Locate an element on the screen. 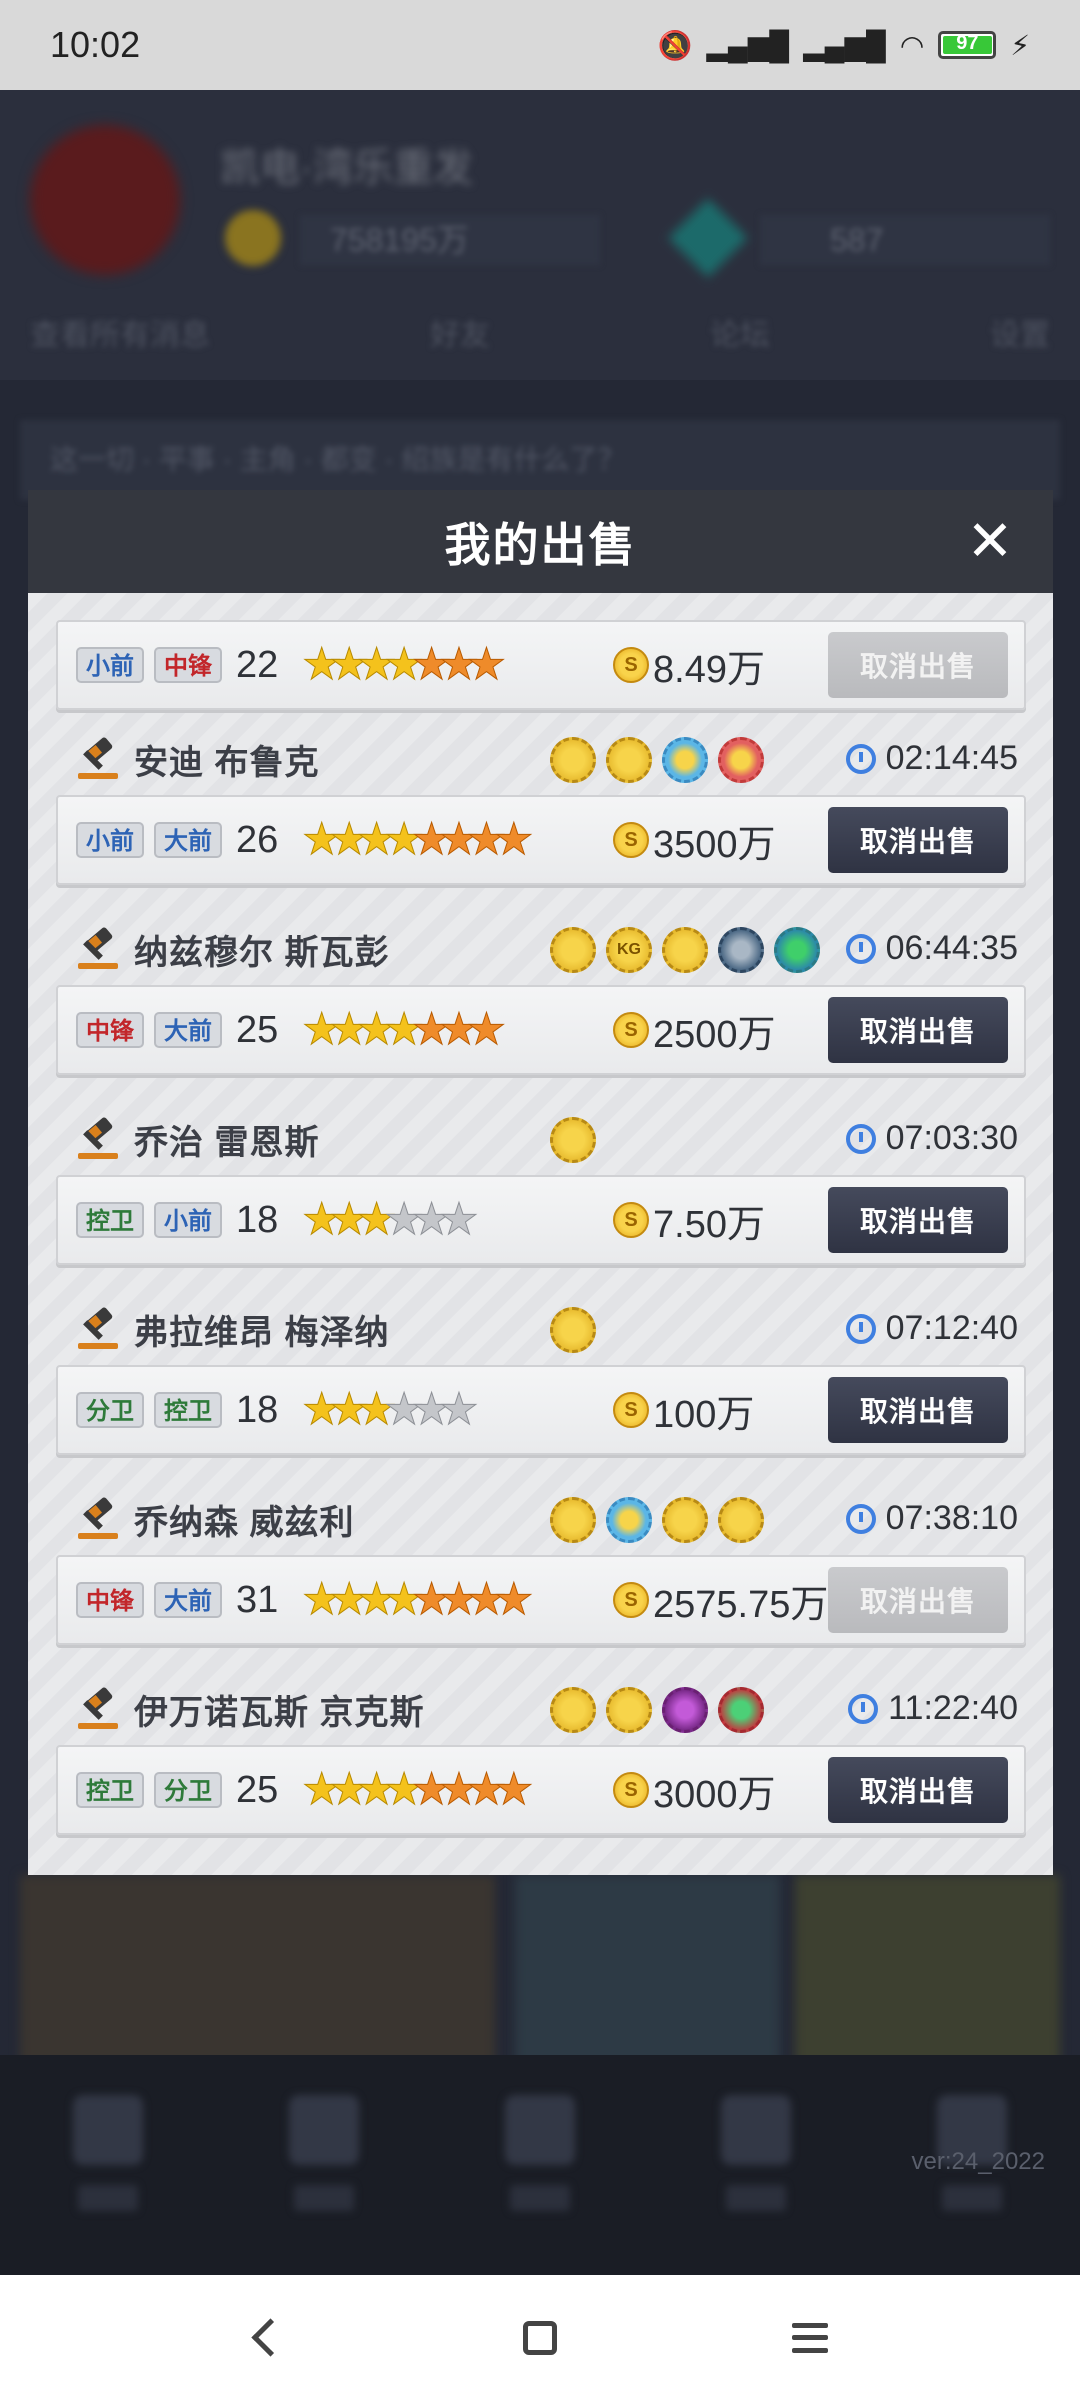  time-remaining: 07:03:30 is located at coordinates (951, 1138).